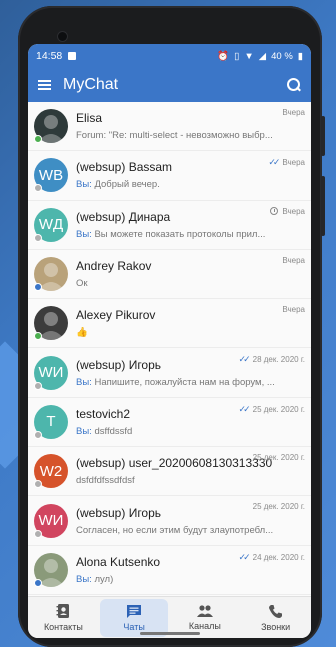  Describe the element at coordinates (82, 284) in the screenshot. I see `chat-preview-text: Ок` at that location.